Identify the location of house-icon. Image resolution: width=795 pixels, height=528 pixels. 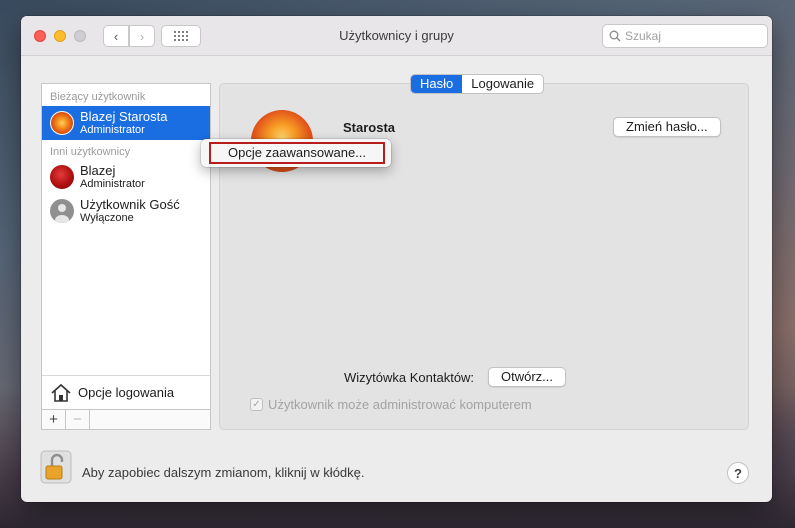
(61, 392).